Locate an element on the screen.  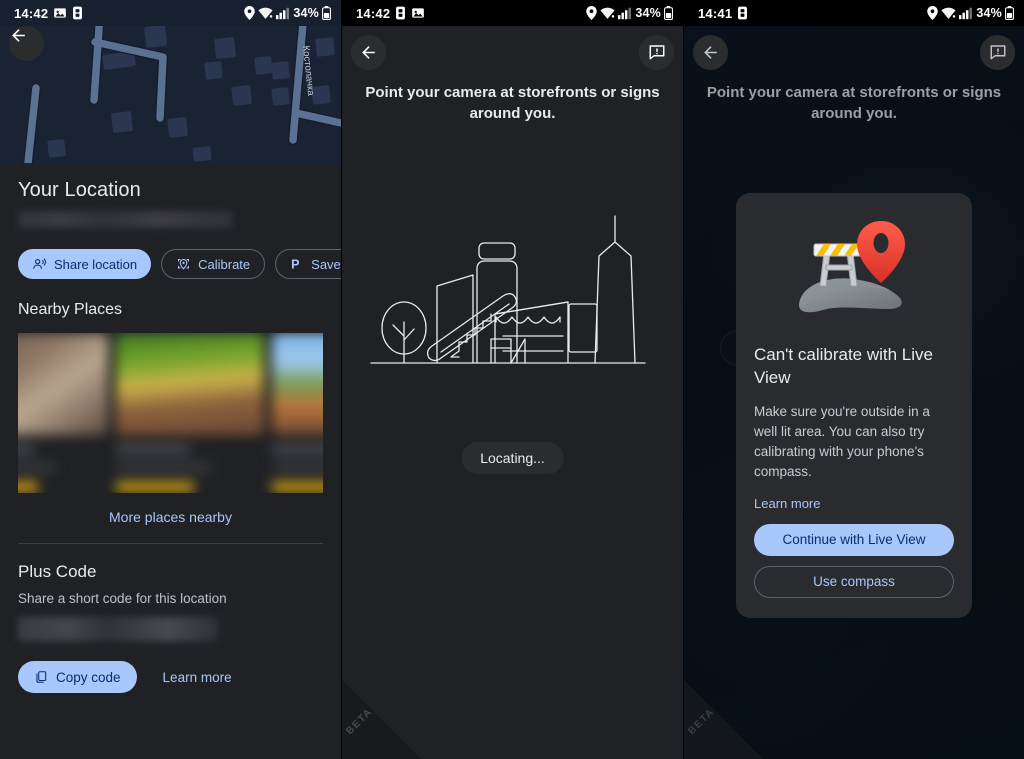
chip-share-location: Share location is located at coordinates (85, 264).